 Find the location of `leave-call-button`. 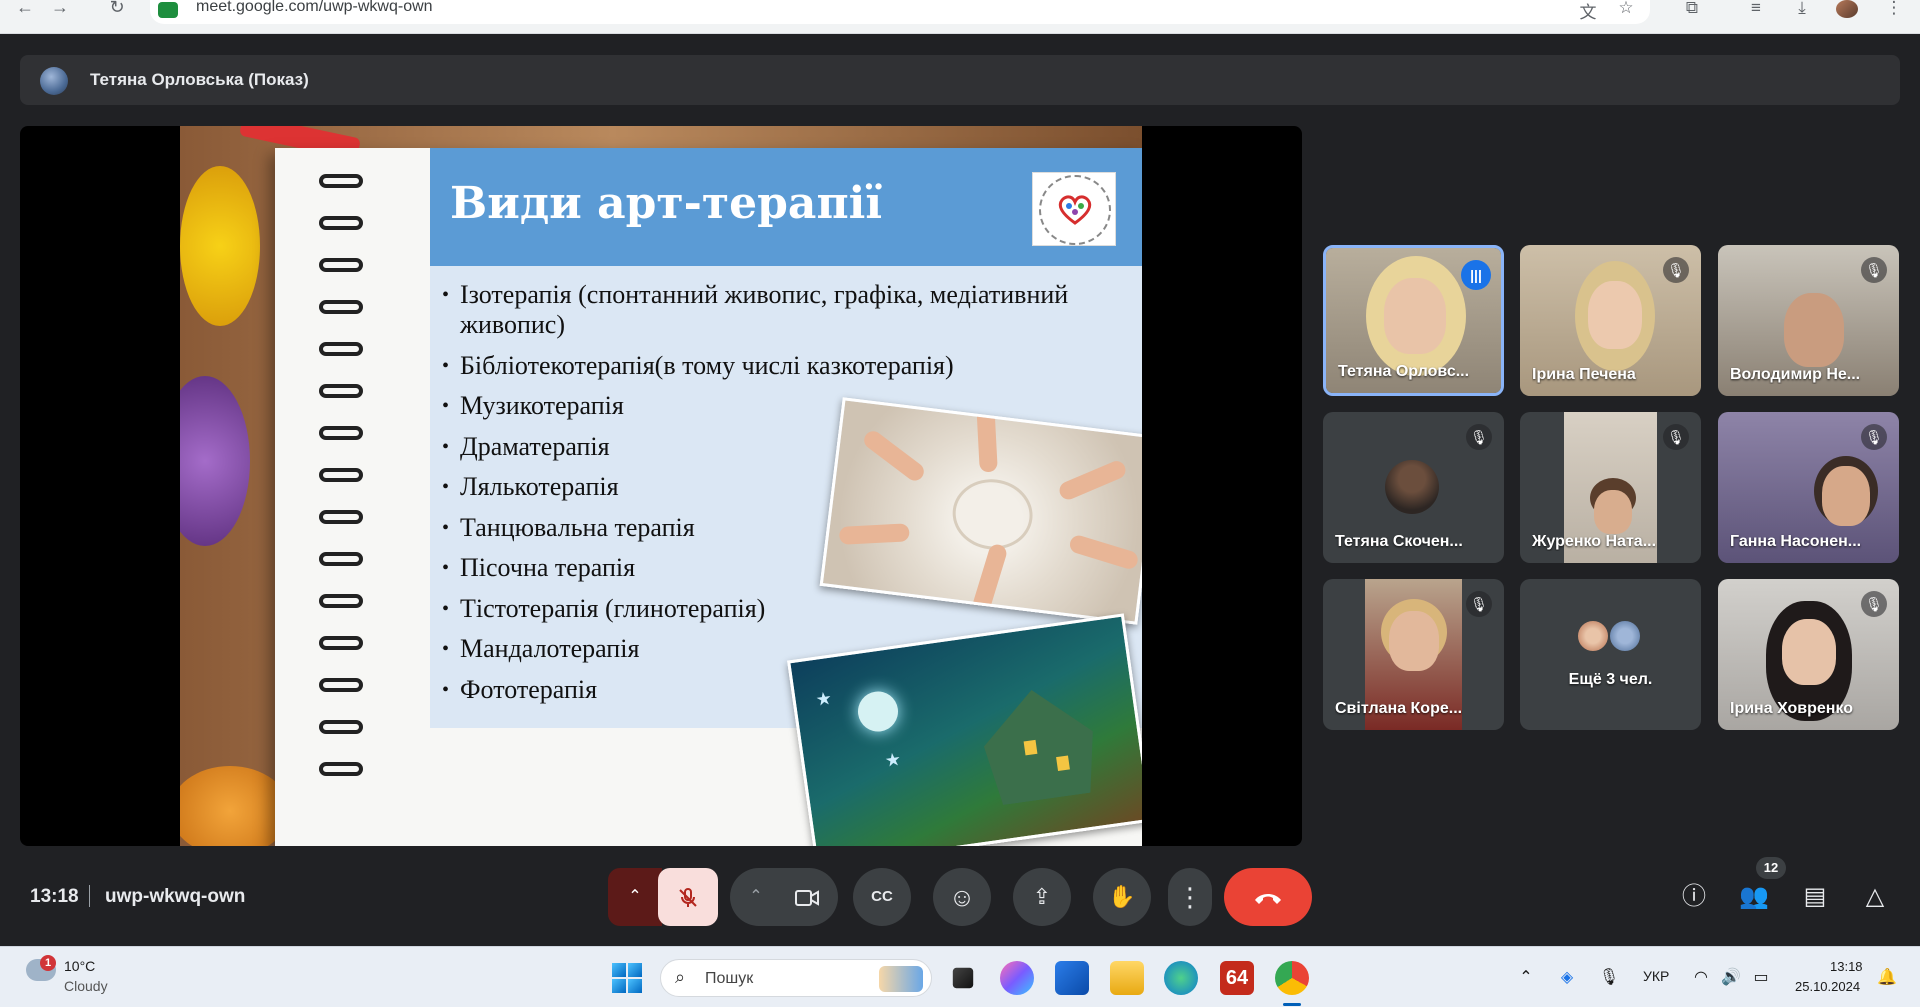

leave-call-button is located at coordinates (1268, 897).